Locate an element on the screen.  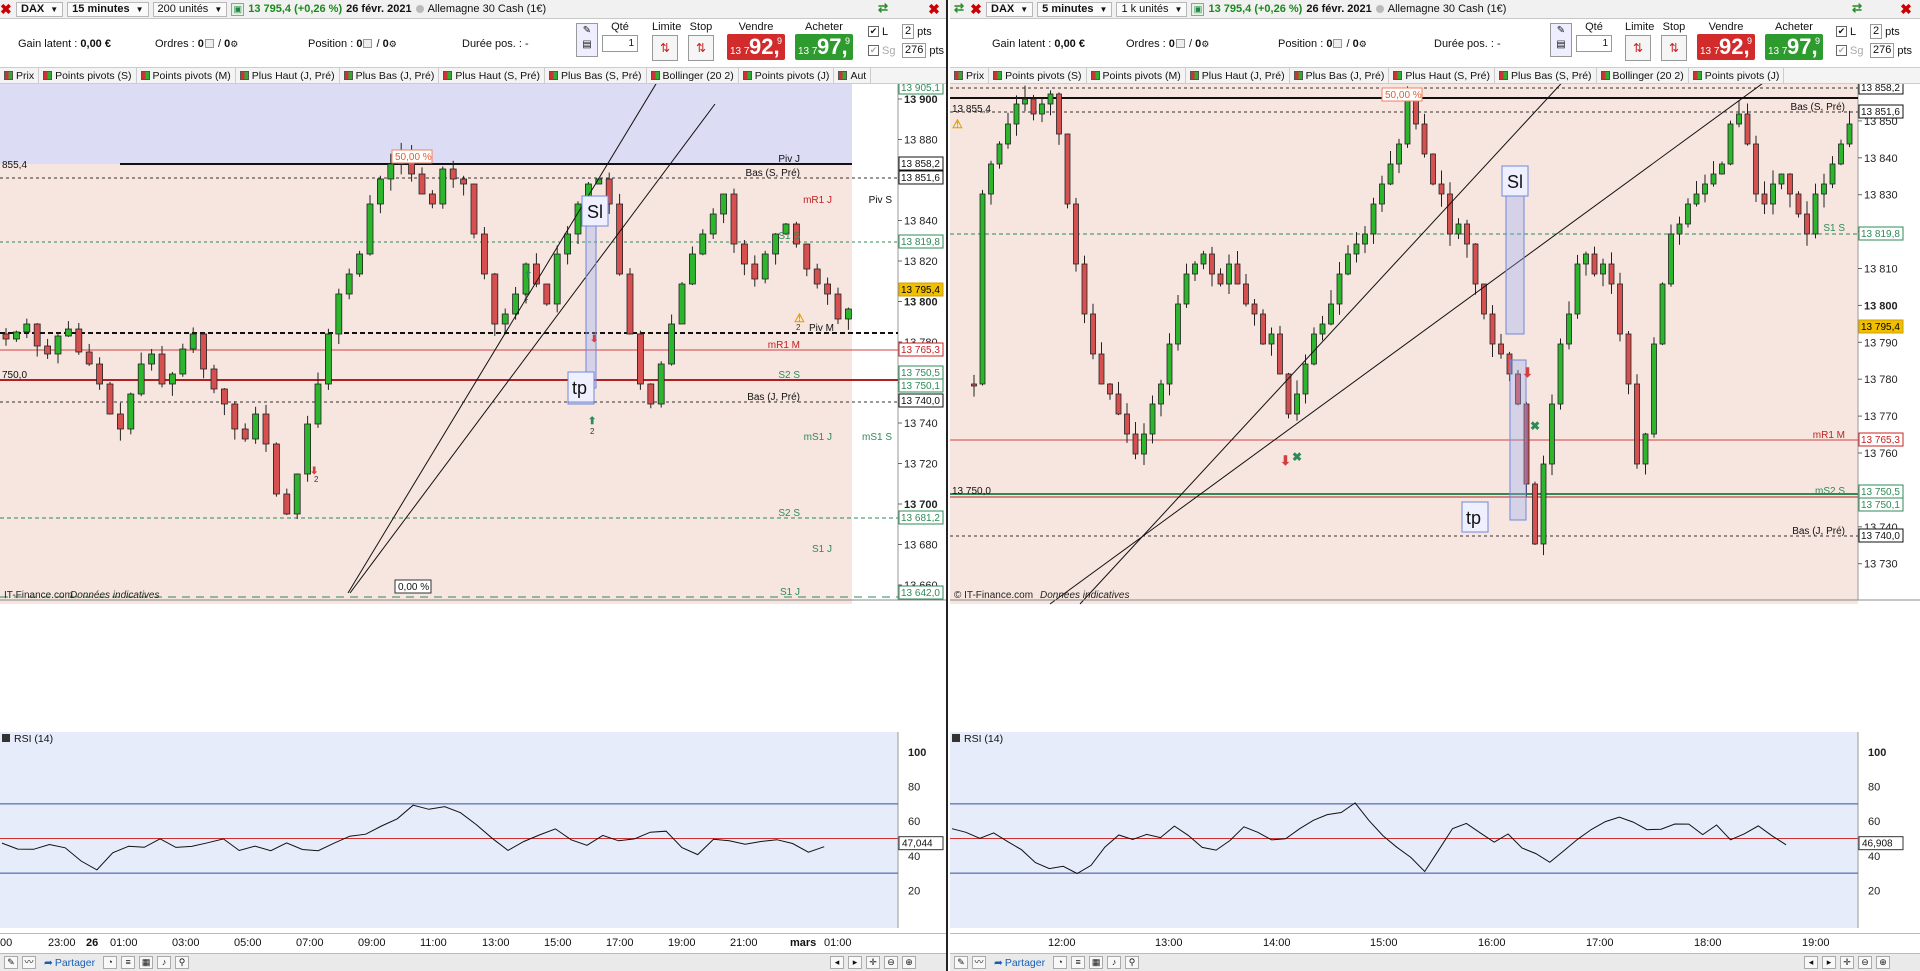
rsi-chart: RSI (14) 100 80 60 40 20 46,908 is located at coordinates (1435, 830).